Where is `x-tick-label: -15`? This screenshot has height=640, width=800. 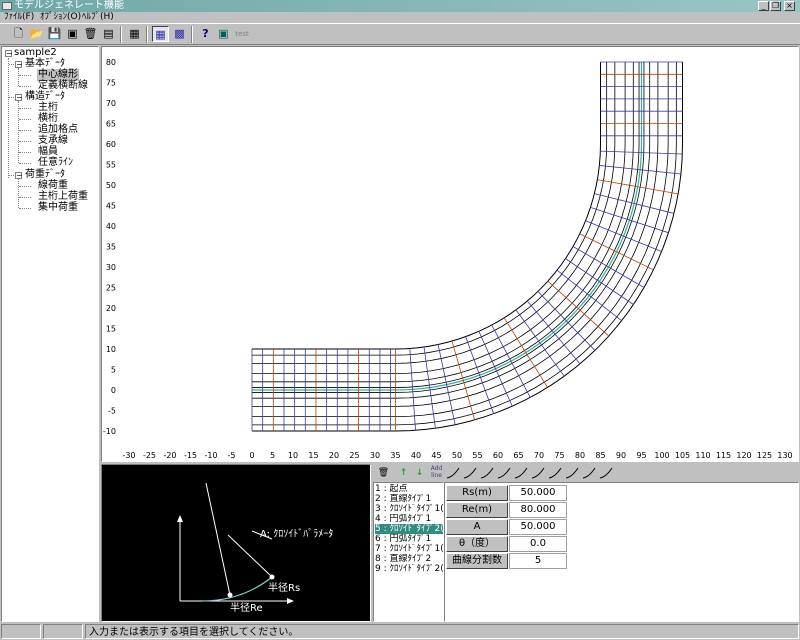 x-tick-label: -15 is located at coordinates (190, 455).